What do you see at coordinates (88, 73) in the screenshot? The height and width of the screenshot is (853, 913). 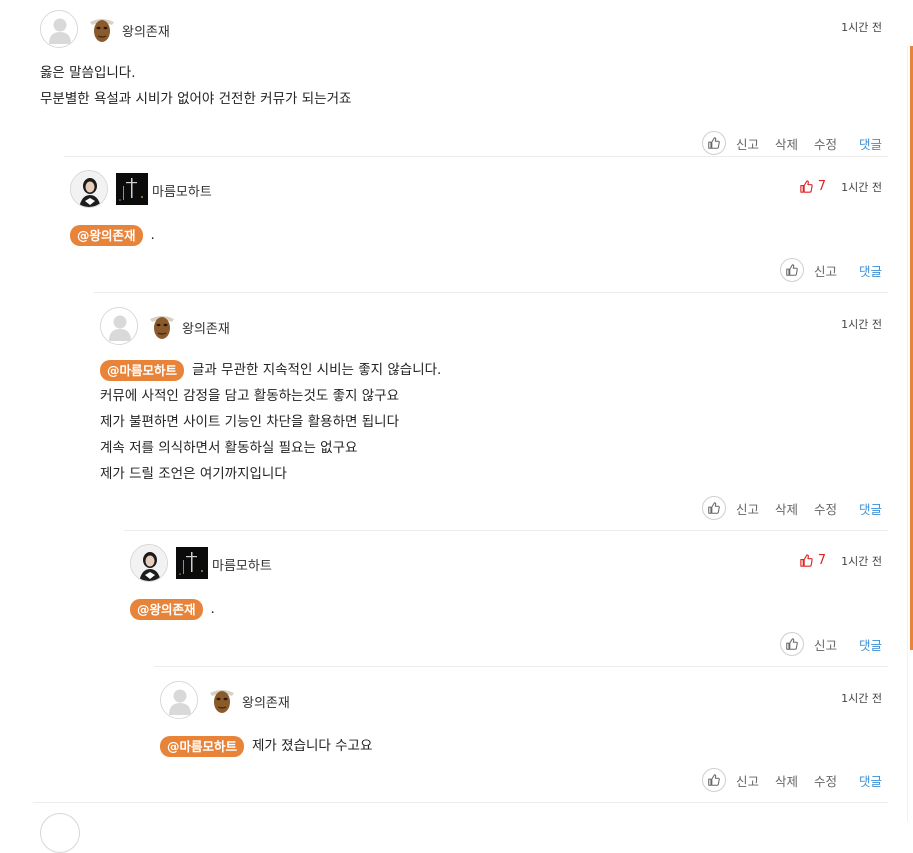 I see `comment-text: 옳은 말씀입니다.` at bounding box center [88, 73].